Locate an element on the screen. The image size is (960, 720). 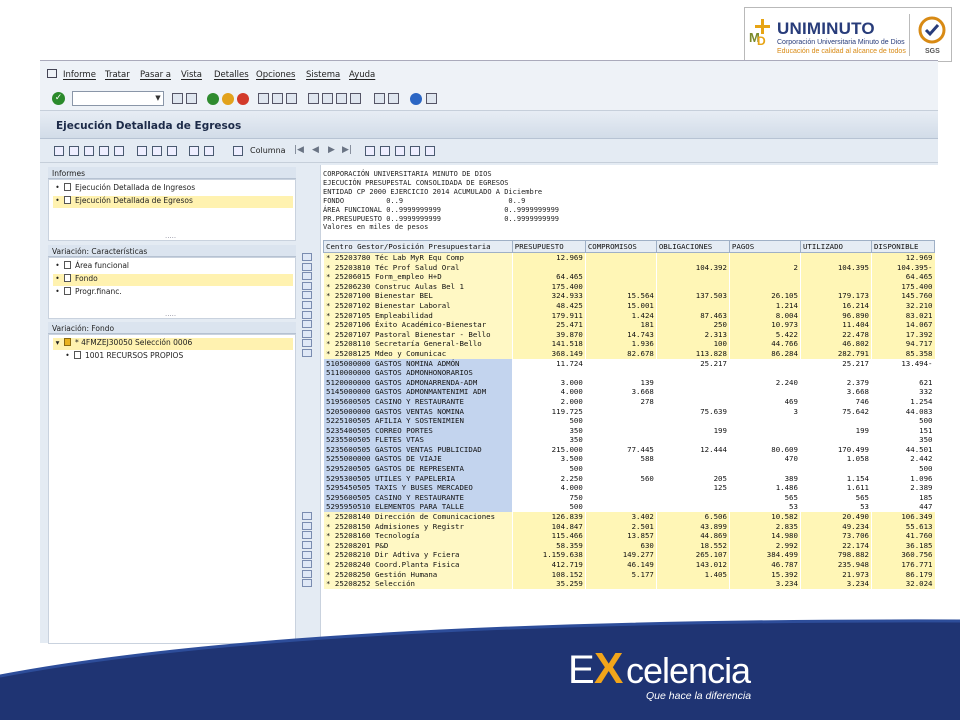
column-header: COMPROMISOS is located at coordinates (620, 246).